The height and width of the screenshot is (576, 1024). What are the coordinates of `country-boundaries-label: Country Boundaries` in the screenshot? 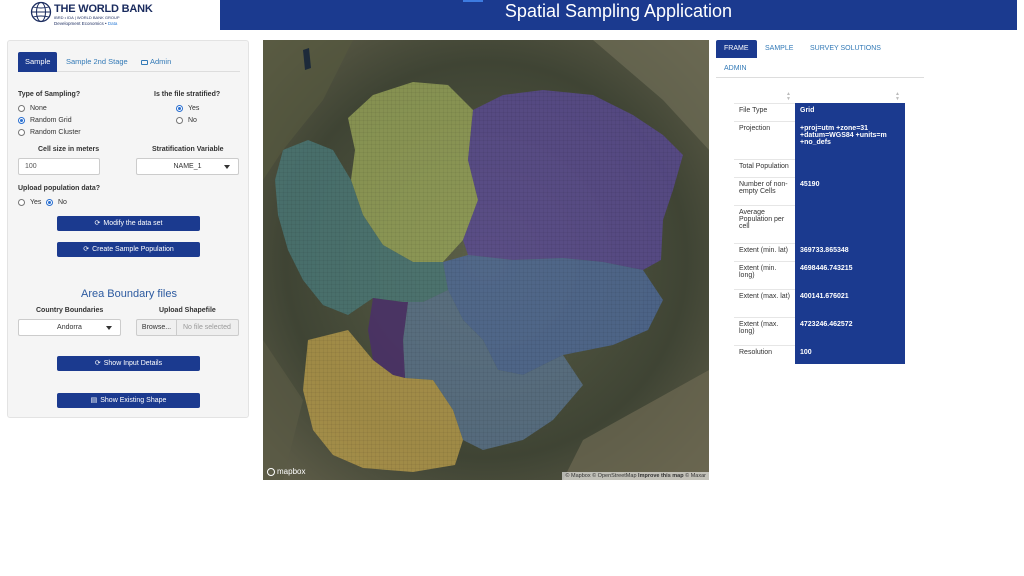 It's located at (70, 310).